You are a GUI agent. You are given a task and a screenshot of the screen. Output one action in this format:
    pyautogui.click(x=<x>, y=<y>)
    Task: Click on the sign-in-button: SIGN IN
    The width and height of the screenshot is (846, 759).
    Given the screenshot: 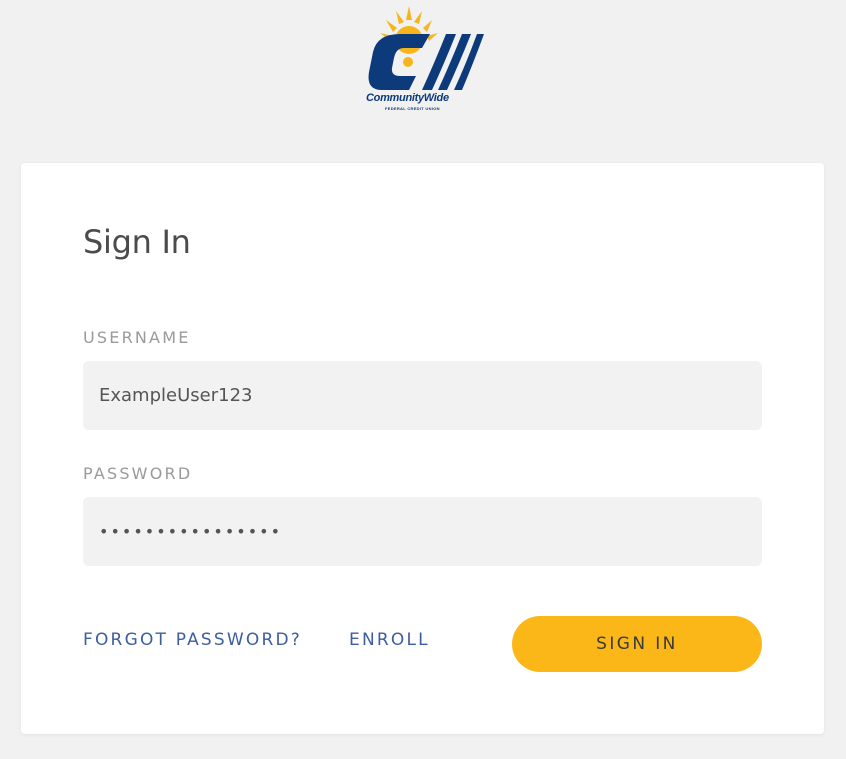 What is the action you would take?
    pyautogui.click(x=637, y=644)
    